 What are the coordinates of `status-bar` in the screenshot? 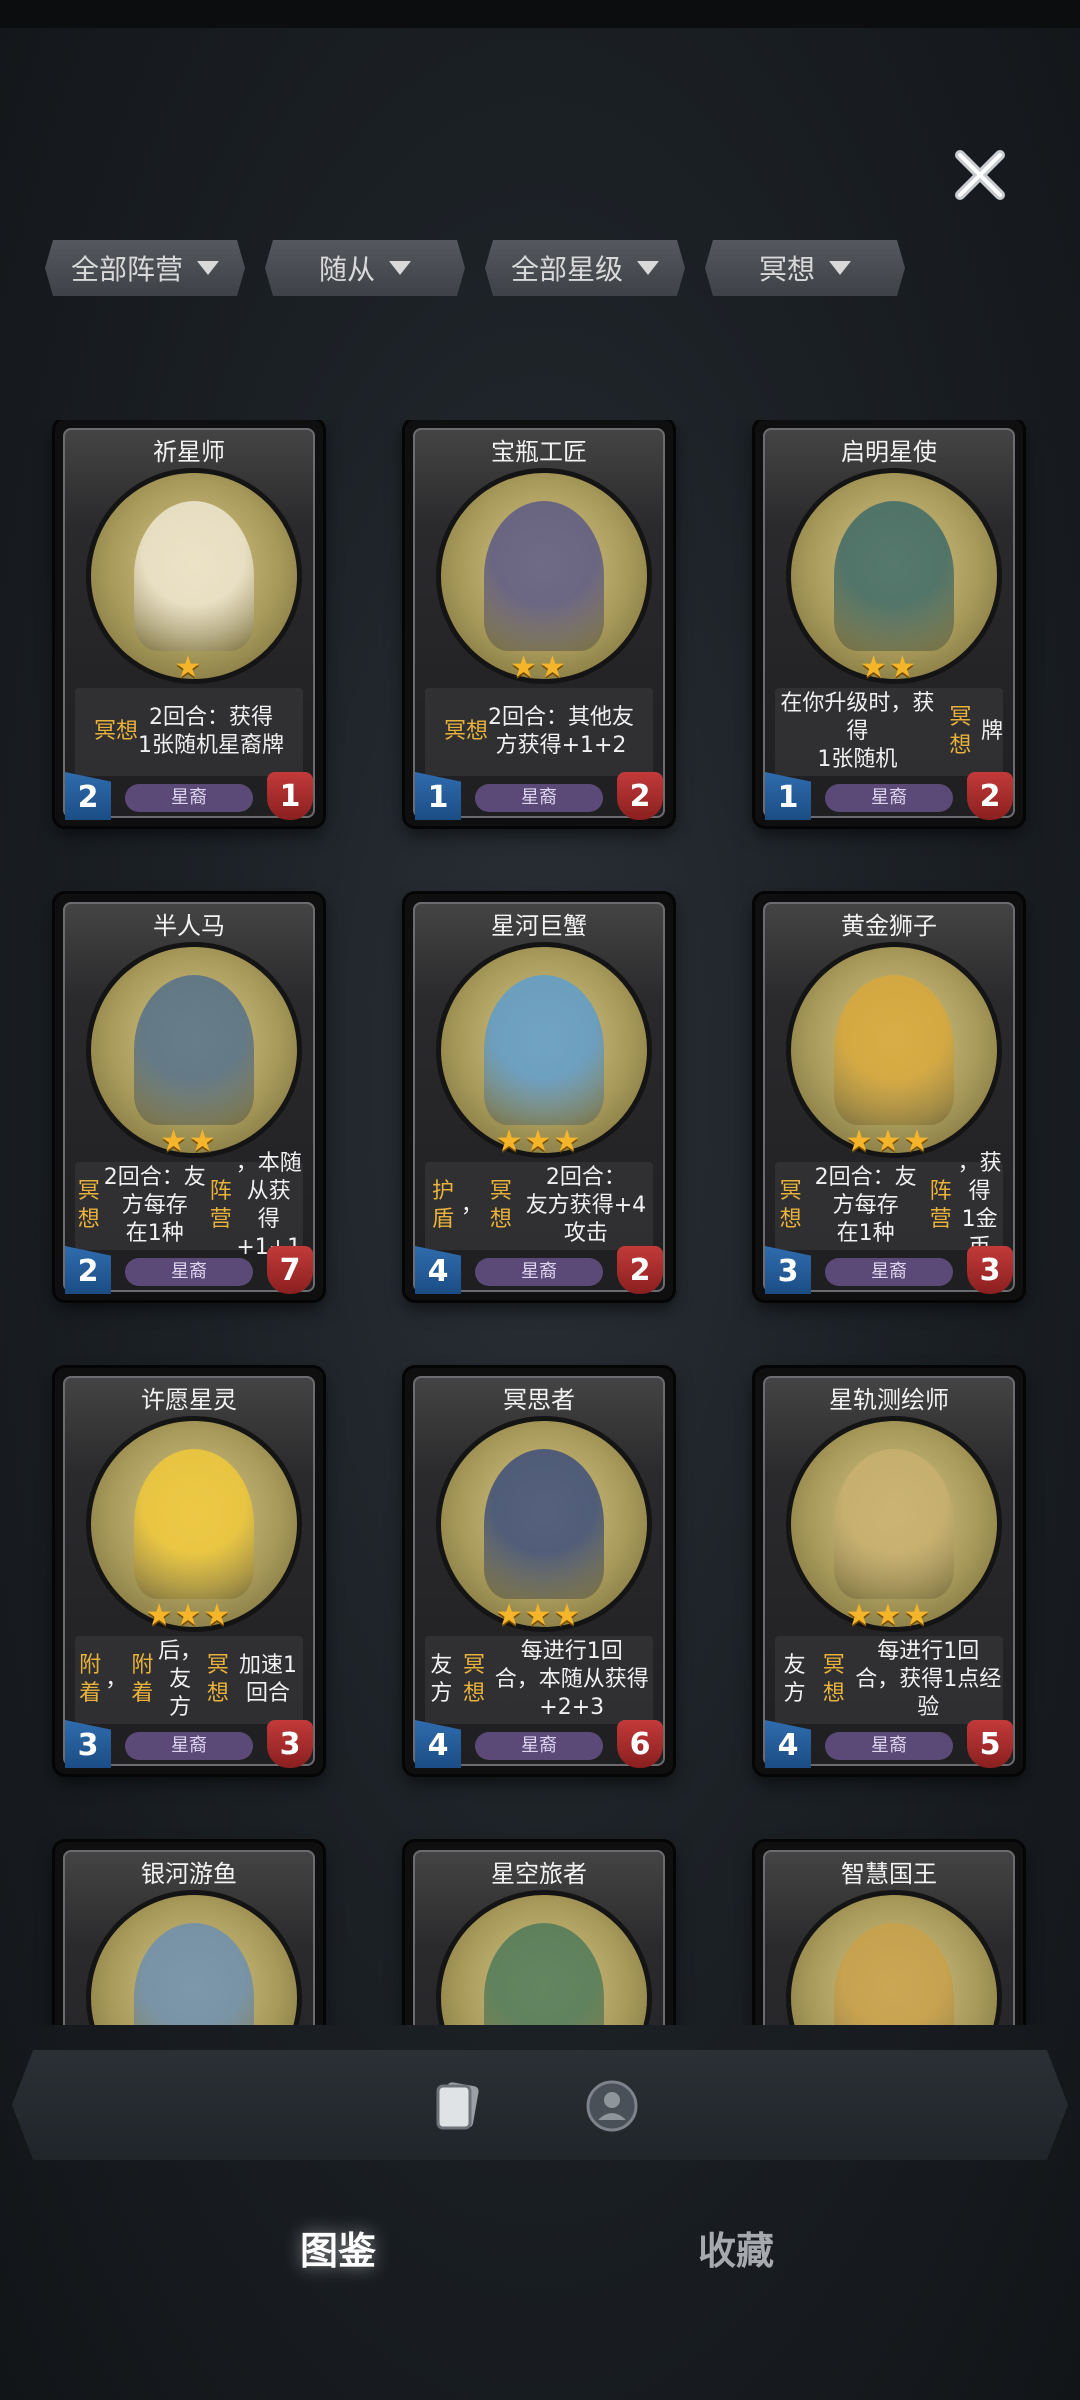 It's located at (540, 14).